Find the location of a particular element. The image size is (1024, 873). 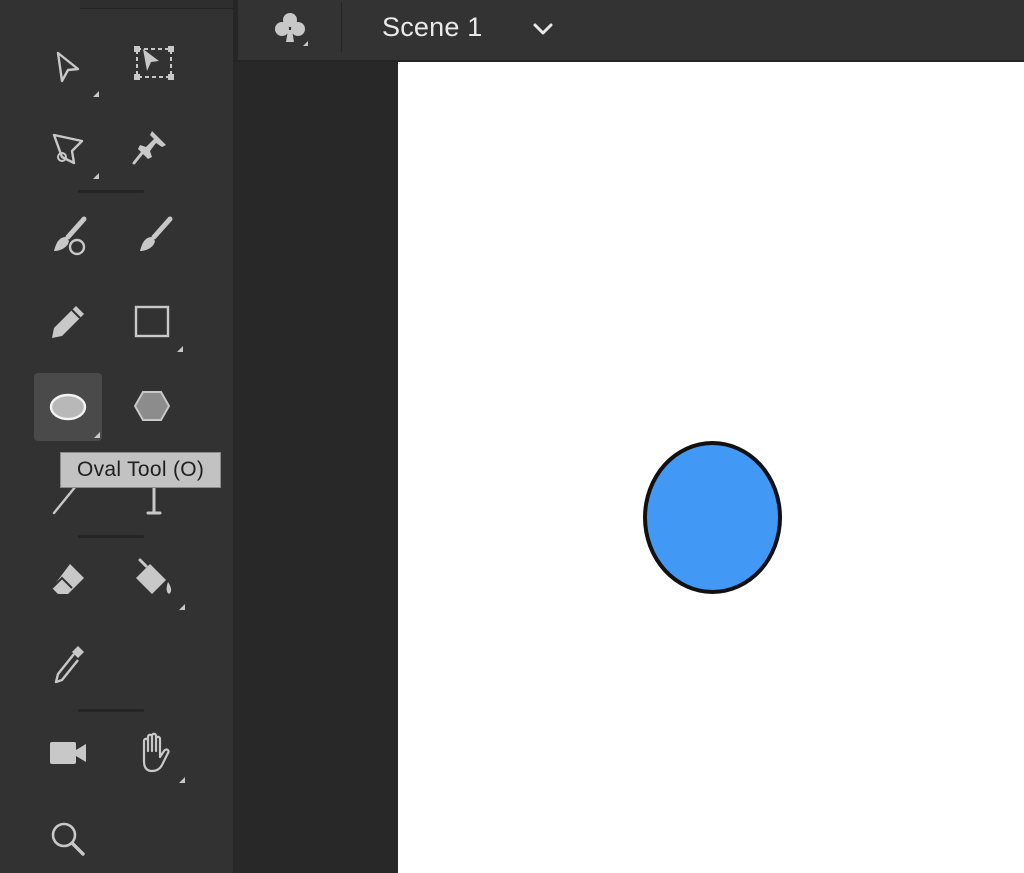

paint-bucket-tool-button is located at coordinates (154, 580).